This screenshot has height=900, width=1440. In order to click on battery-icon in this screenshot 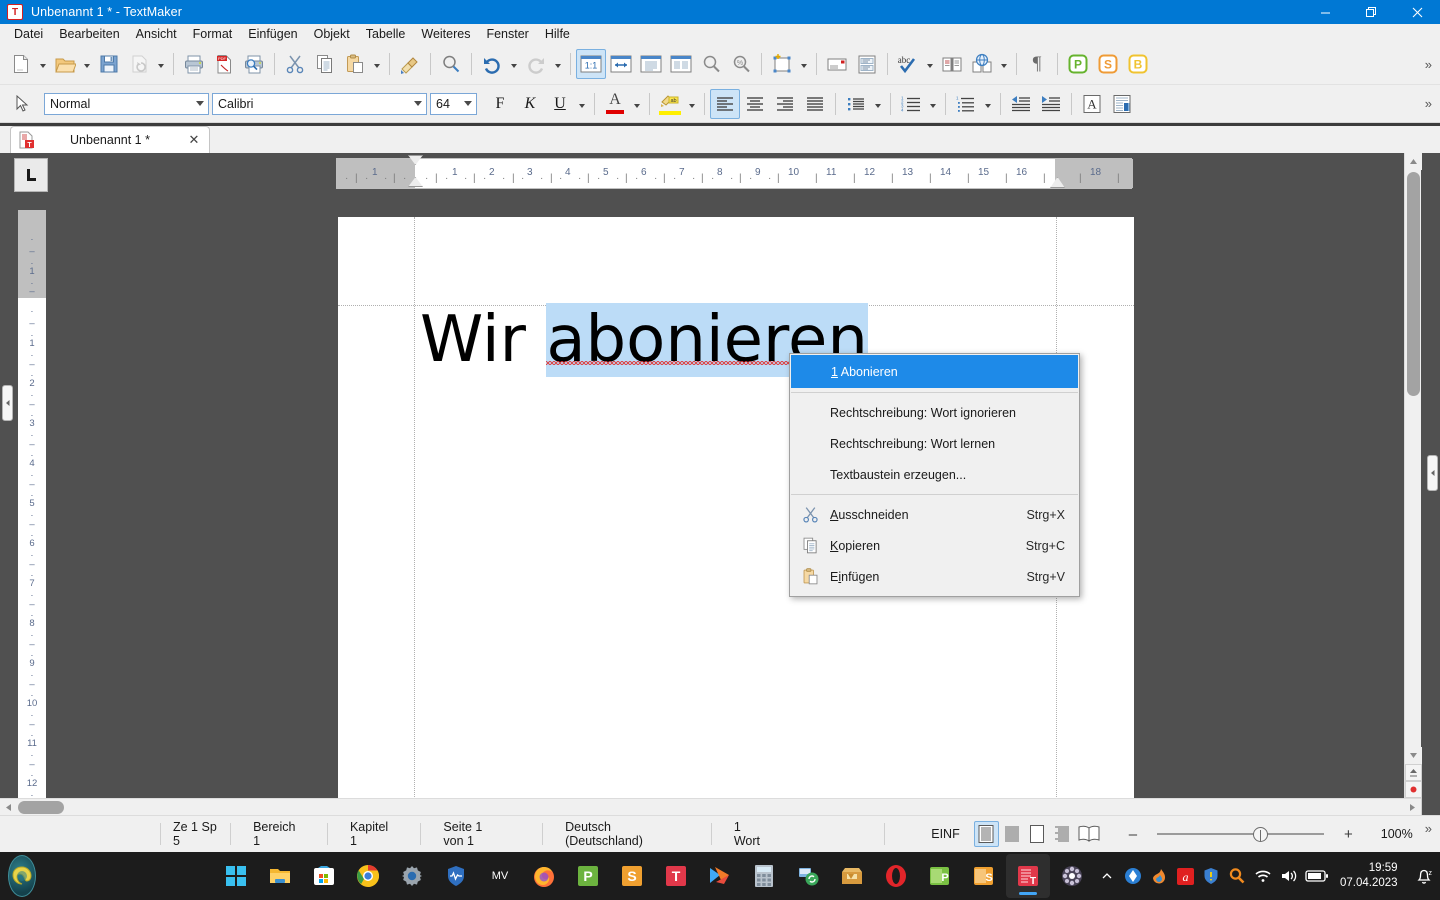, I will do `click(1317, 876)`.